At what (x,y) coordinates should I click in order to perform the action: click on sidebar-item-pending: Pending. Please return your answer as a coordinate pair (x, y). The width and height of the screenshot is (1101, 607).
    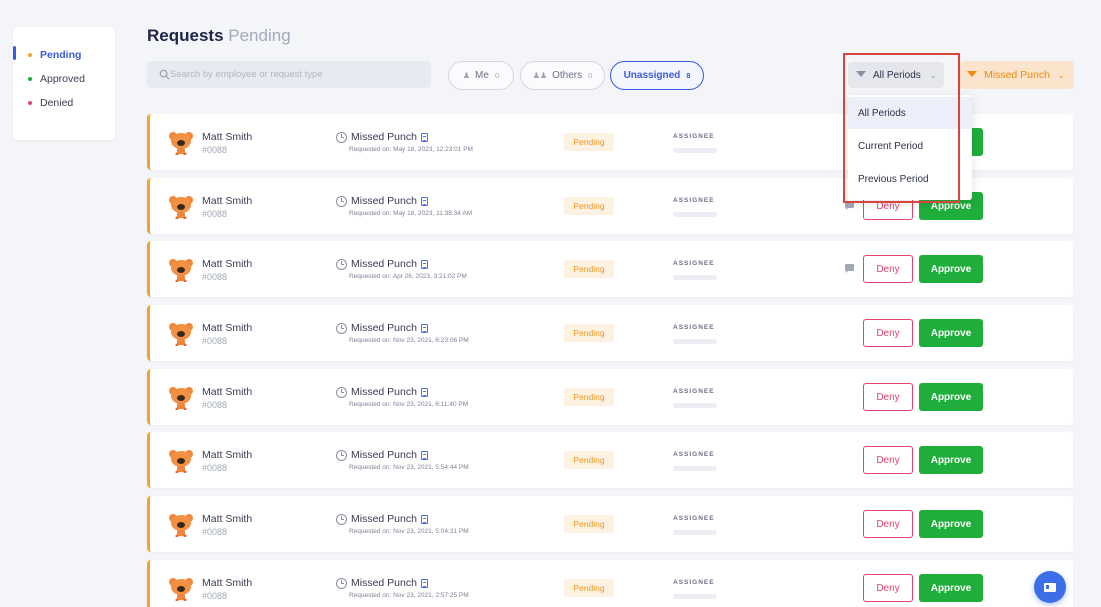
    Looking at the image, I should click on (64, 55).